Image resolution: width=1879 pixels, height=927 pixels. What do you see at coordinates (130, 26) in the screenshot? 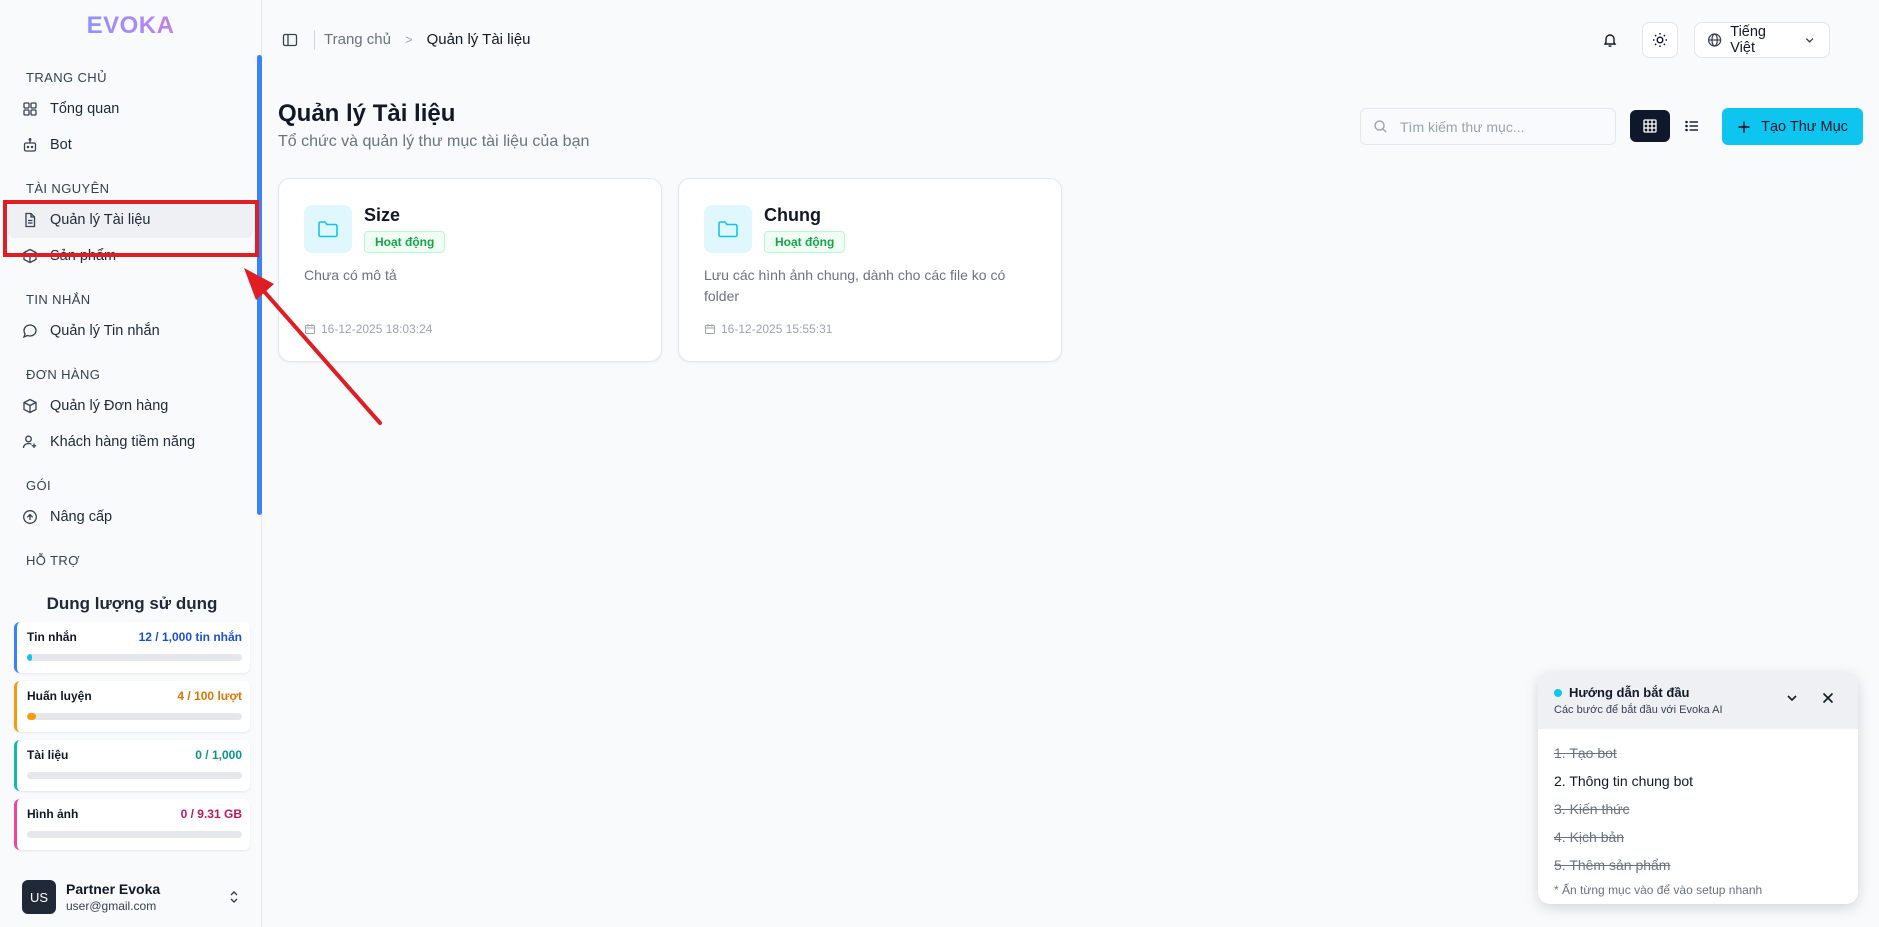
I see `app-logo: EVOKA` at bounding box center [130, 26].